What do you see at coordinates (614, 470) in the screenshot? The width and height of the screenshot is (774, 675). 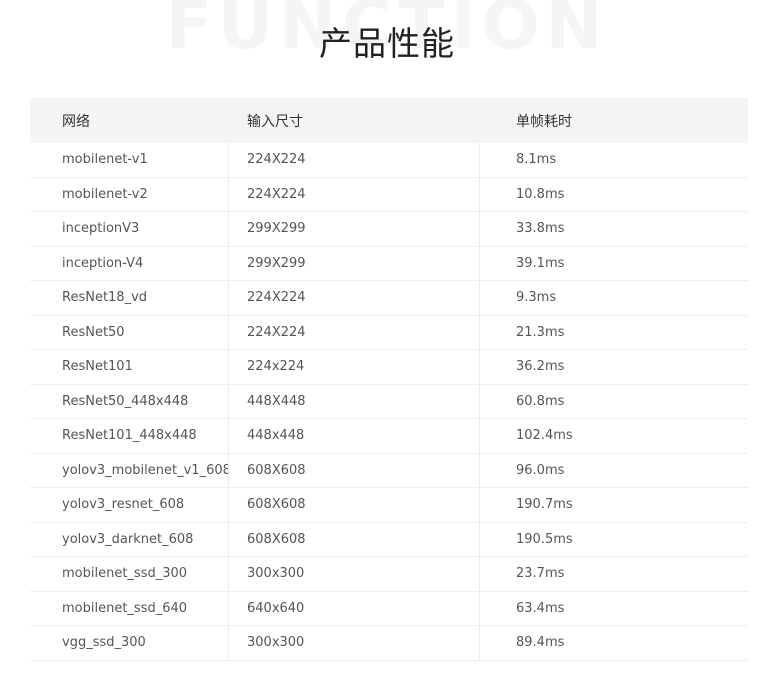 I see `cell-frame-time: 96.0ms` at bounding box center [614, 470].